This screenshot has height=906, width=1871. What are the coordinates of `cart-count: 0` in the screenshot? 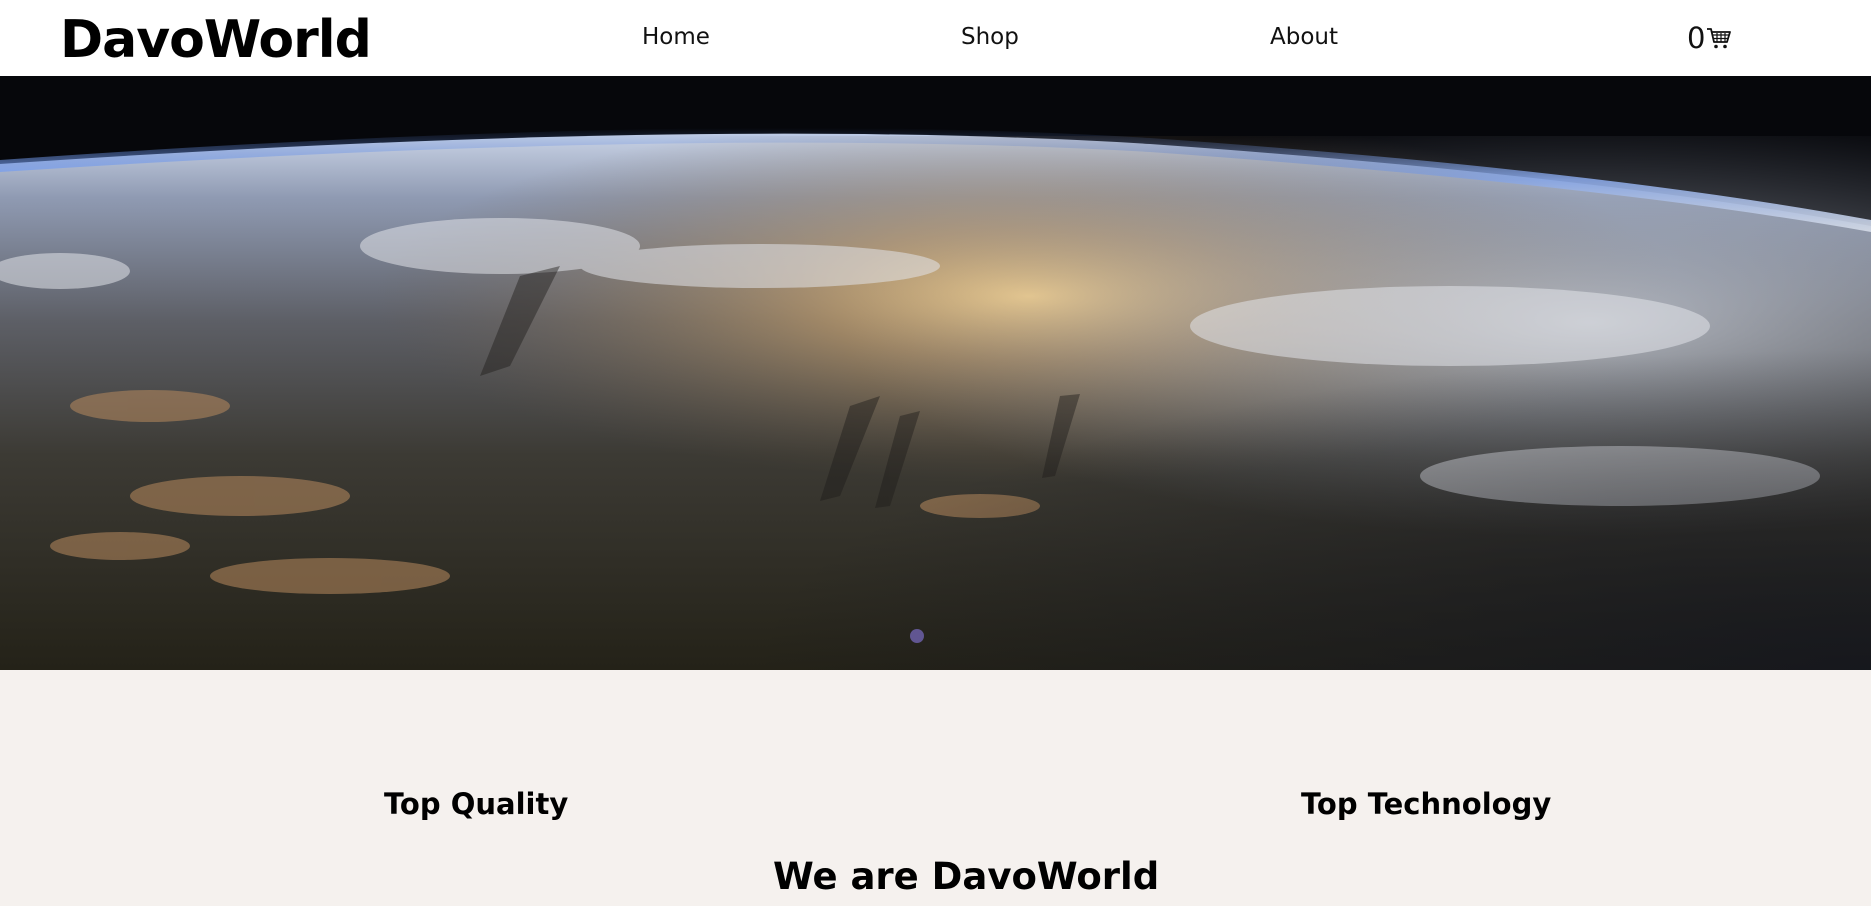 It's located at (1696, 38).